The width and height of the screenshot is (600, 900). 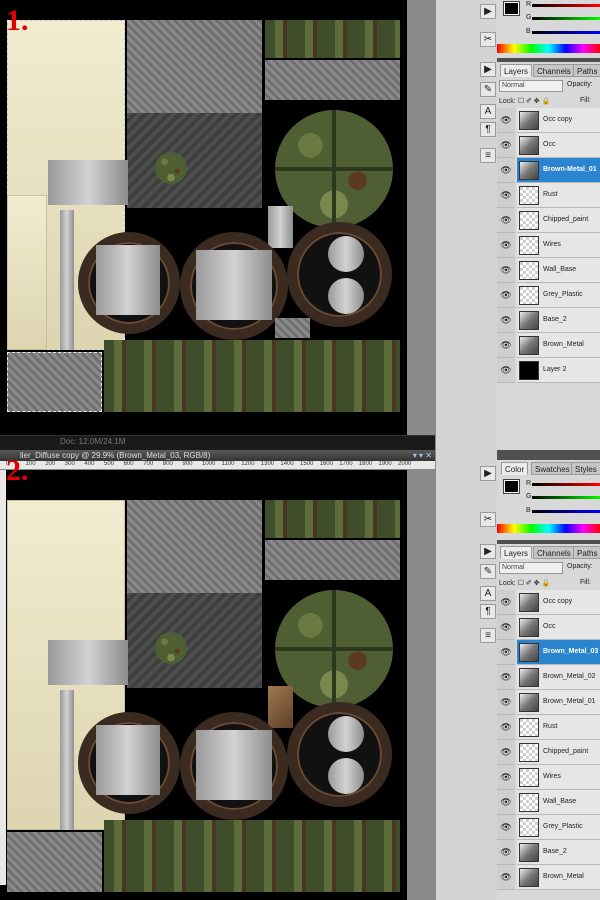 What do you see at coordinates (292, 328) in the screenshot?
I see `texture-small-plate` at bounding box center [292, 328].